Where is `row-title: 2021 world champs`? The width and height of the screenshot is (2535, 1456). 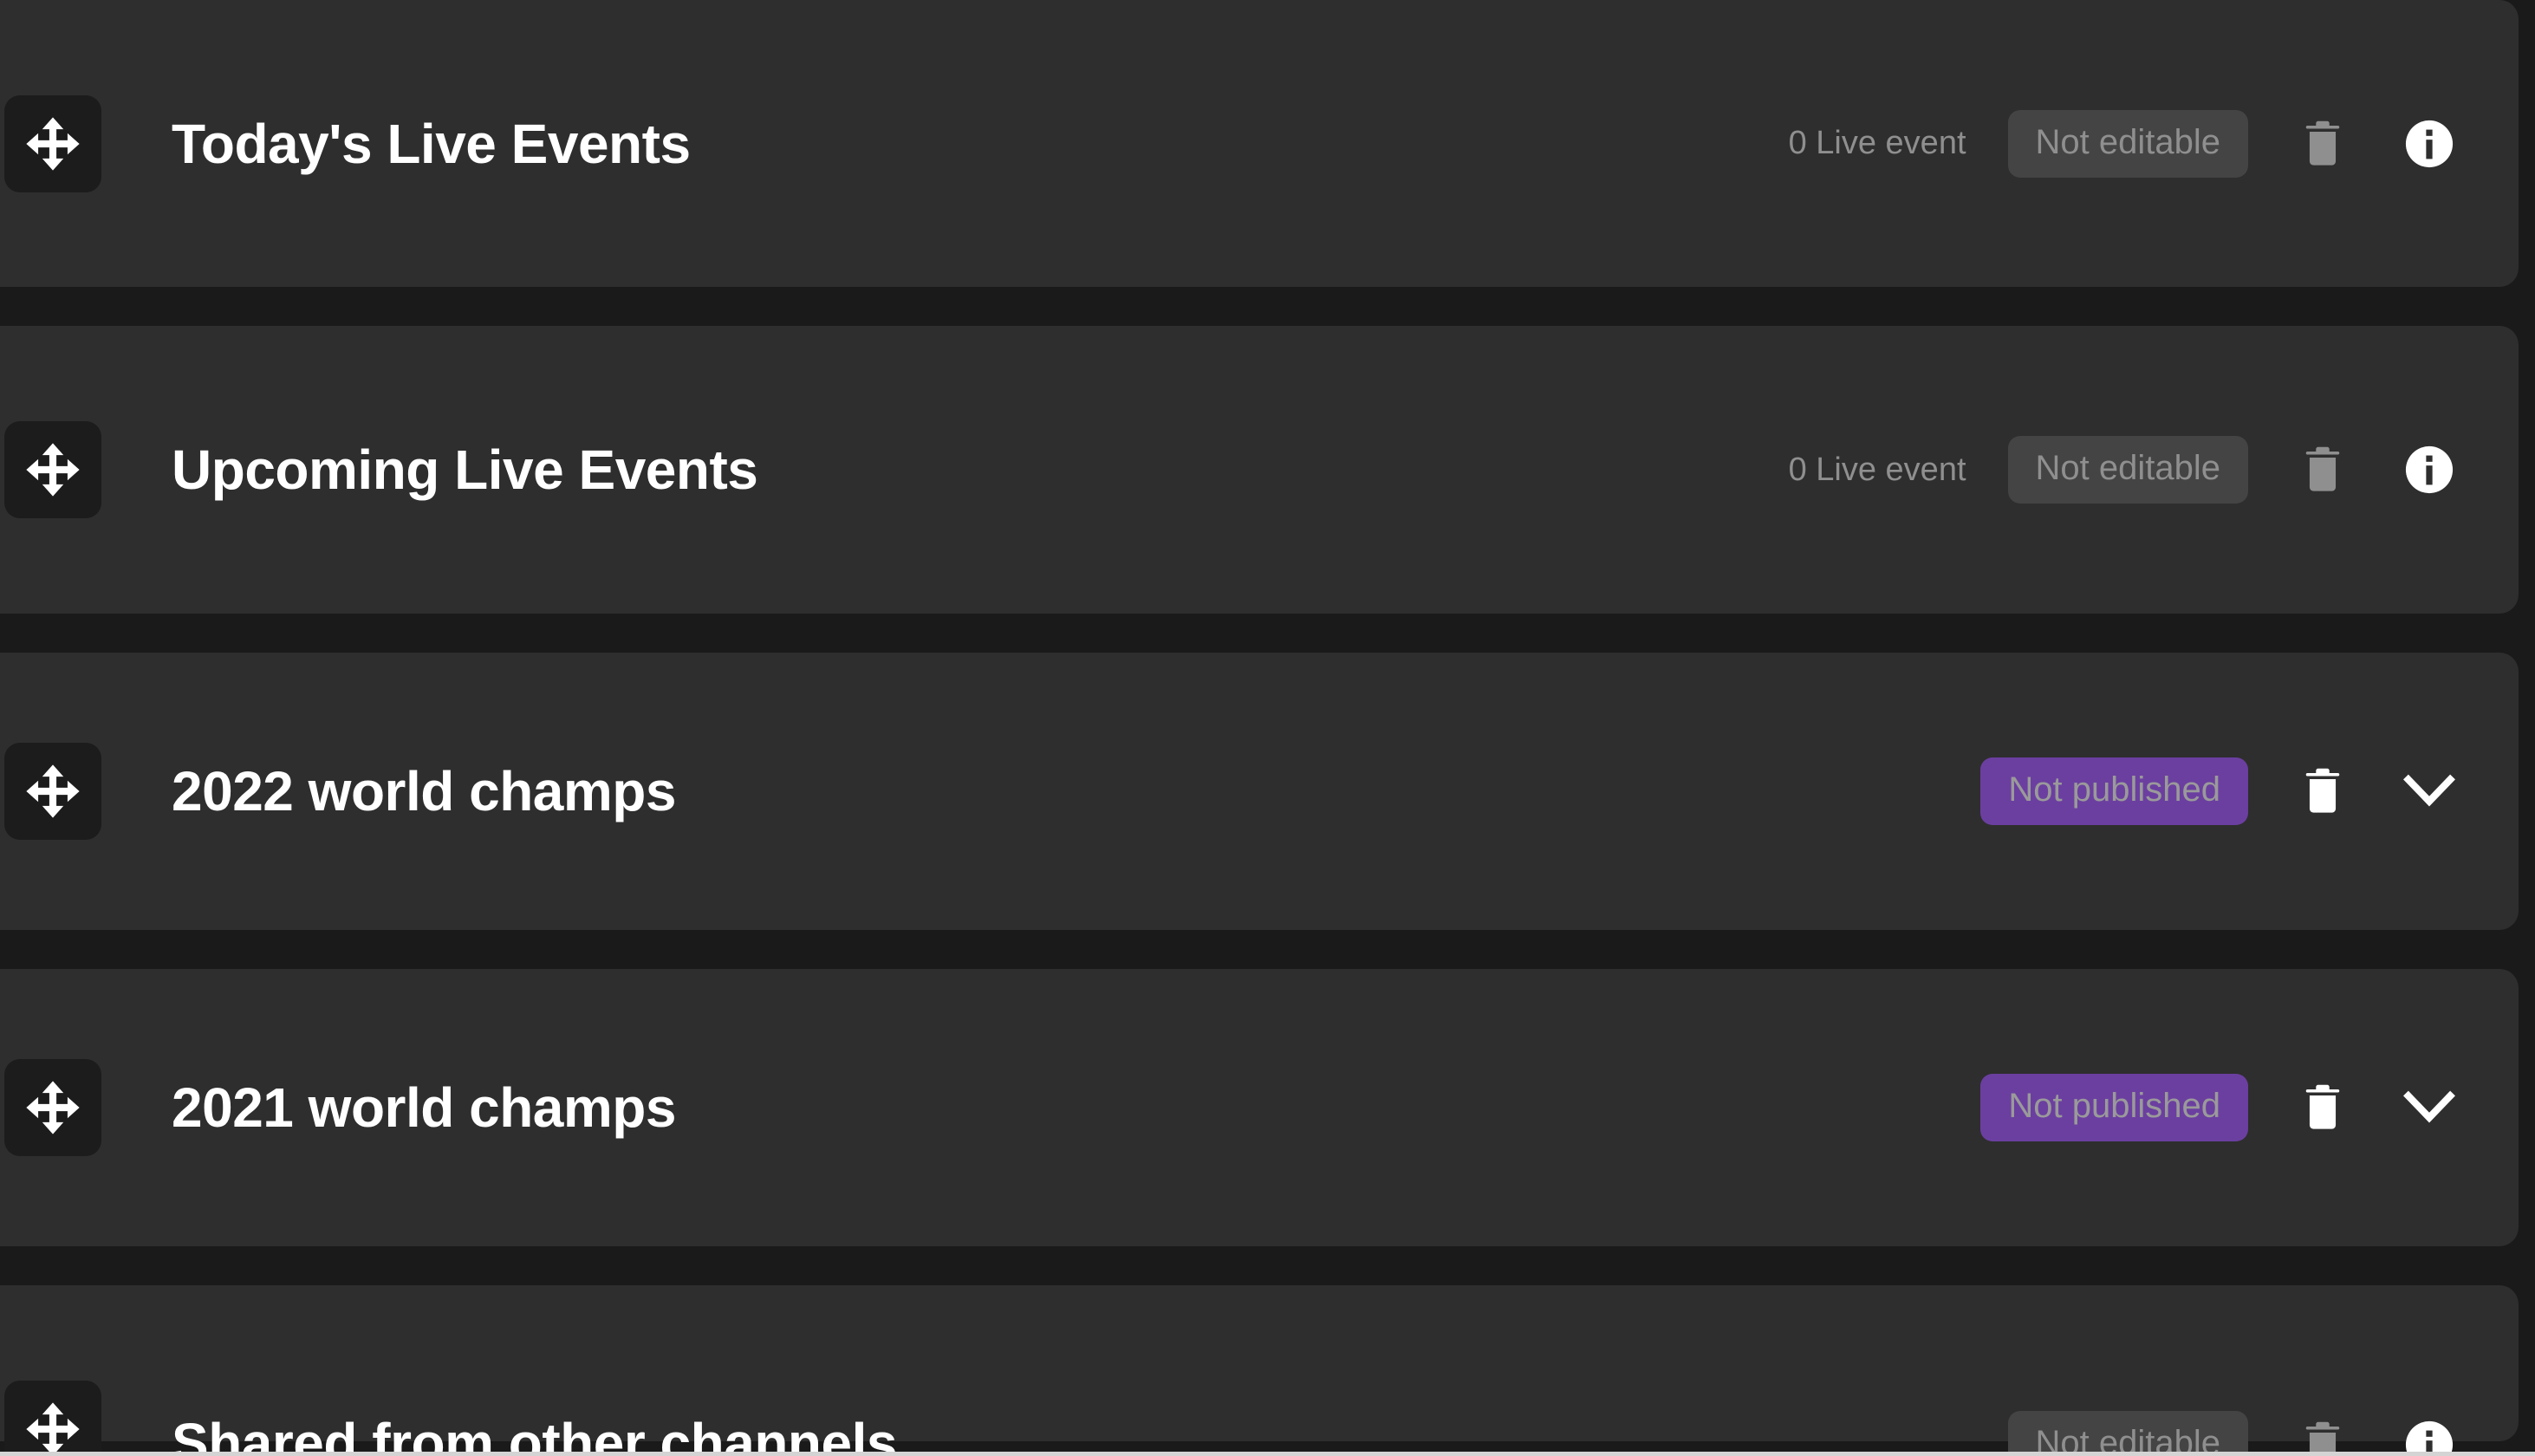
row-title: 2021 world champs is located at coordinates (424, 1107).